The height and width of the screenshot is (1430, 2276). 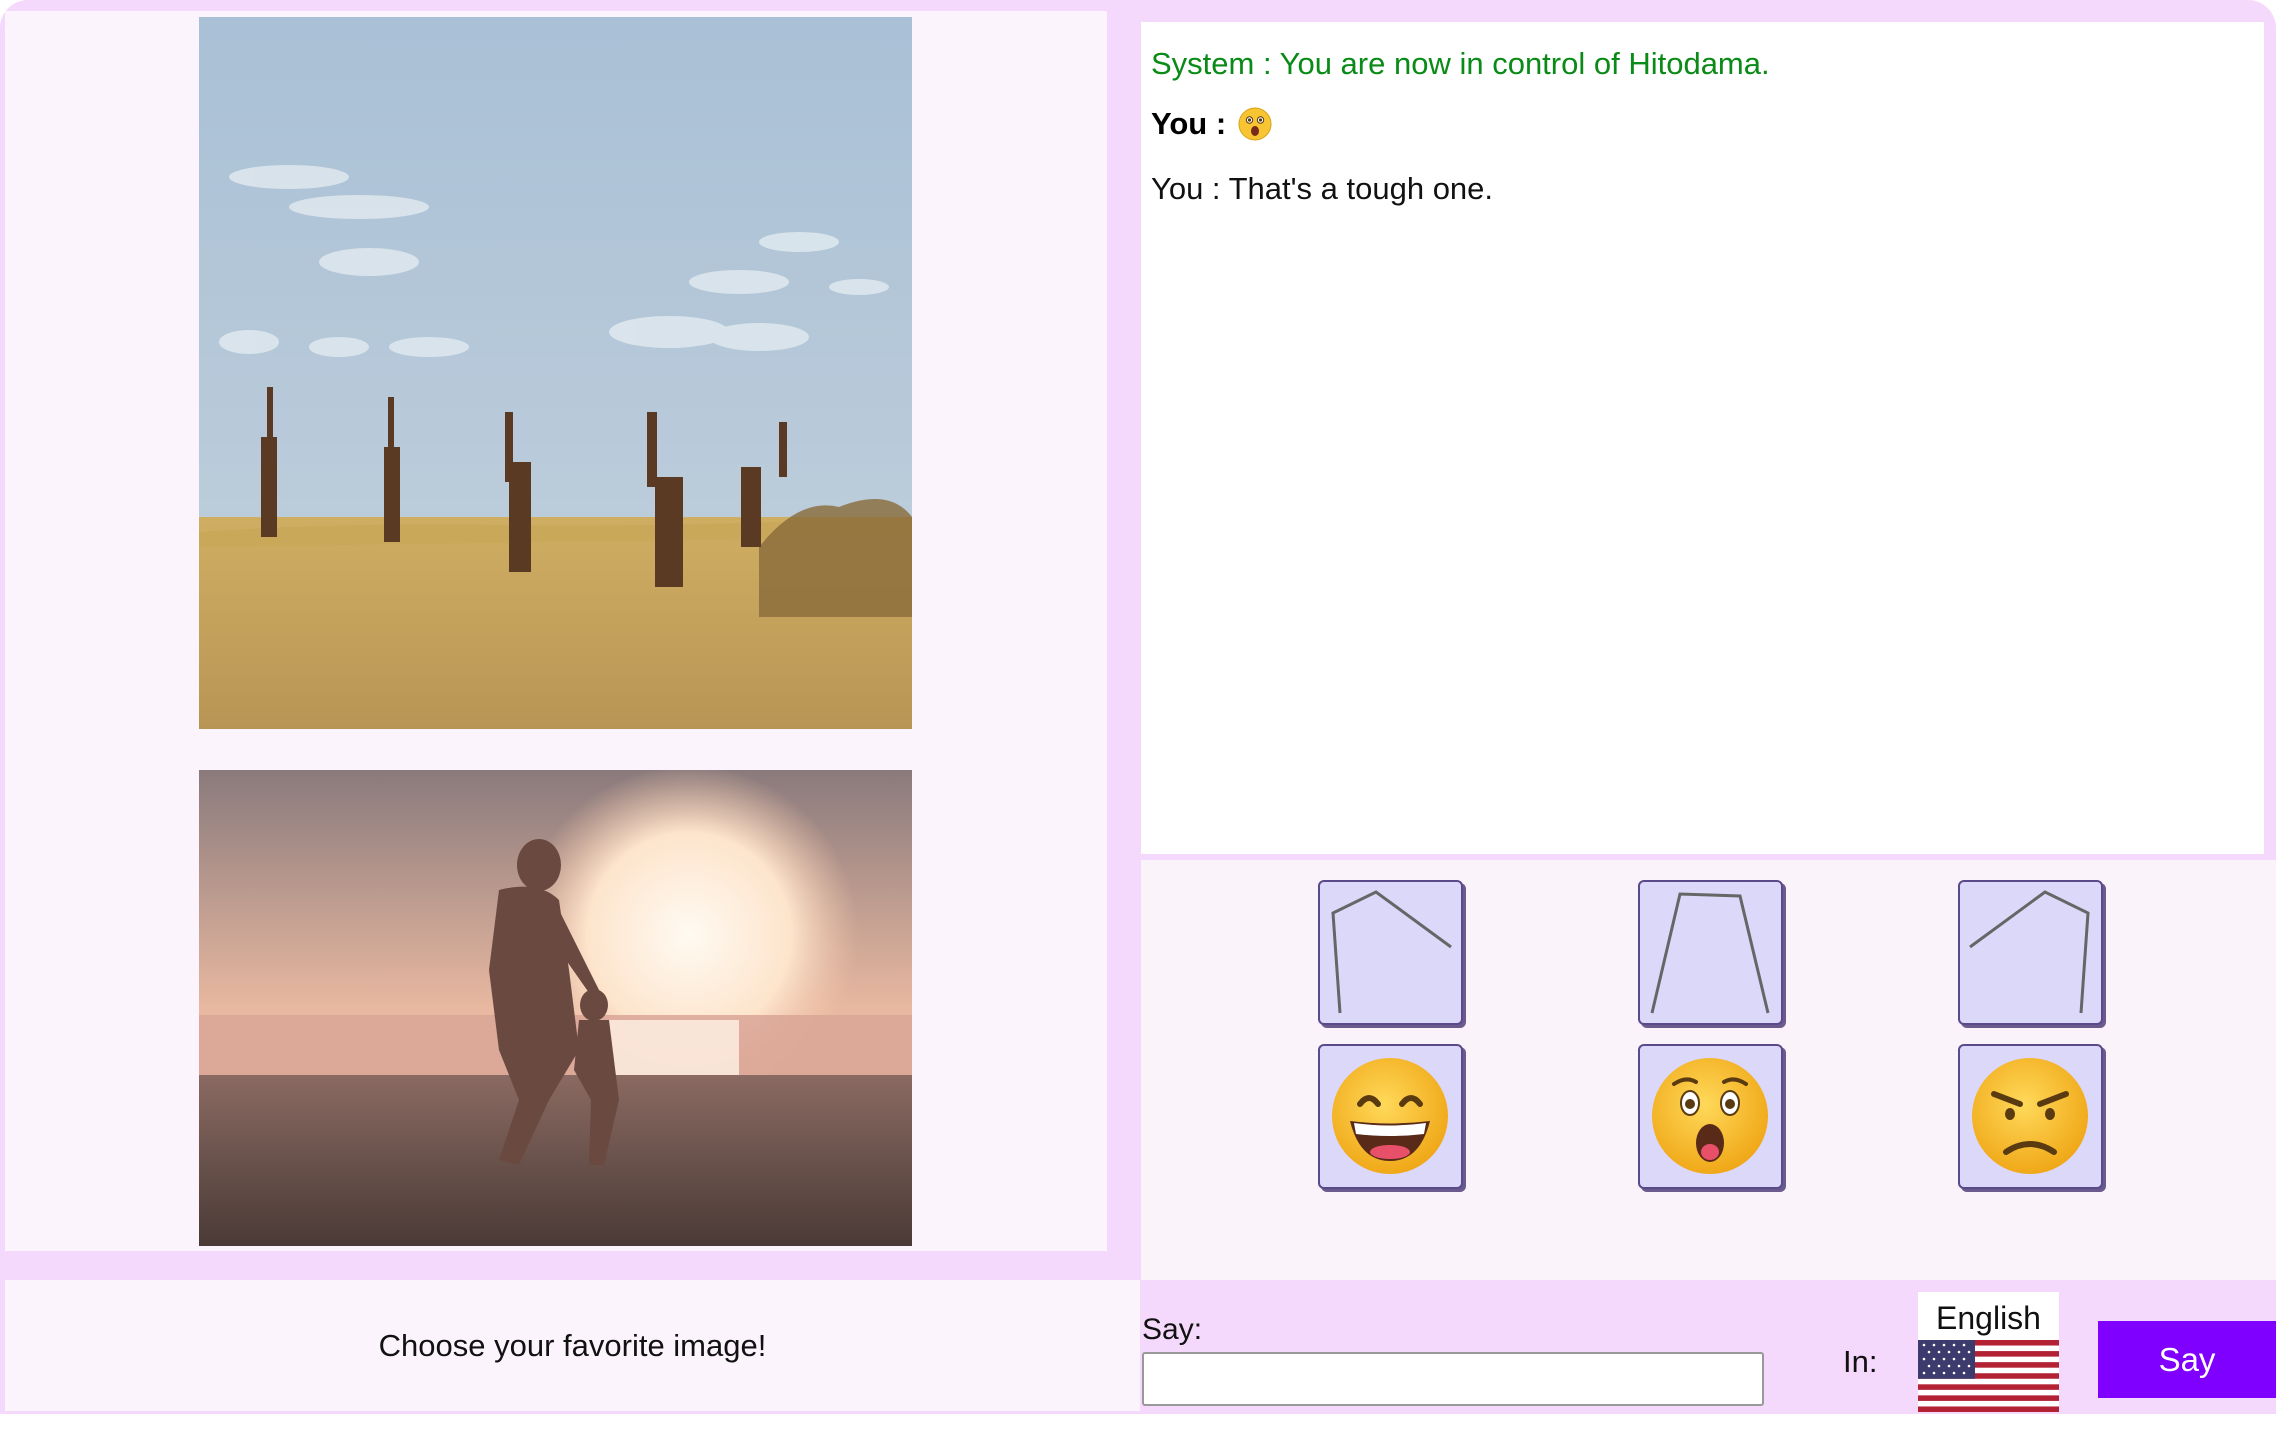 I want to click on image-option-beach, so click(x=555, y=1008).